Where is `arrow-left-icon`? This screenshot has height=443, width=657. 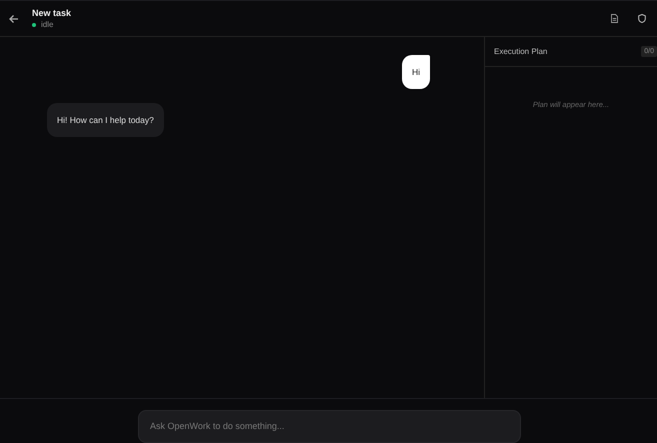
arrow-left-icon is located at coordinates (14, 19).